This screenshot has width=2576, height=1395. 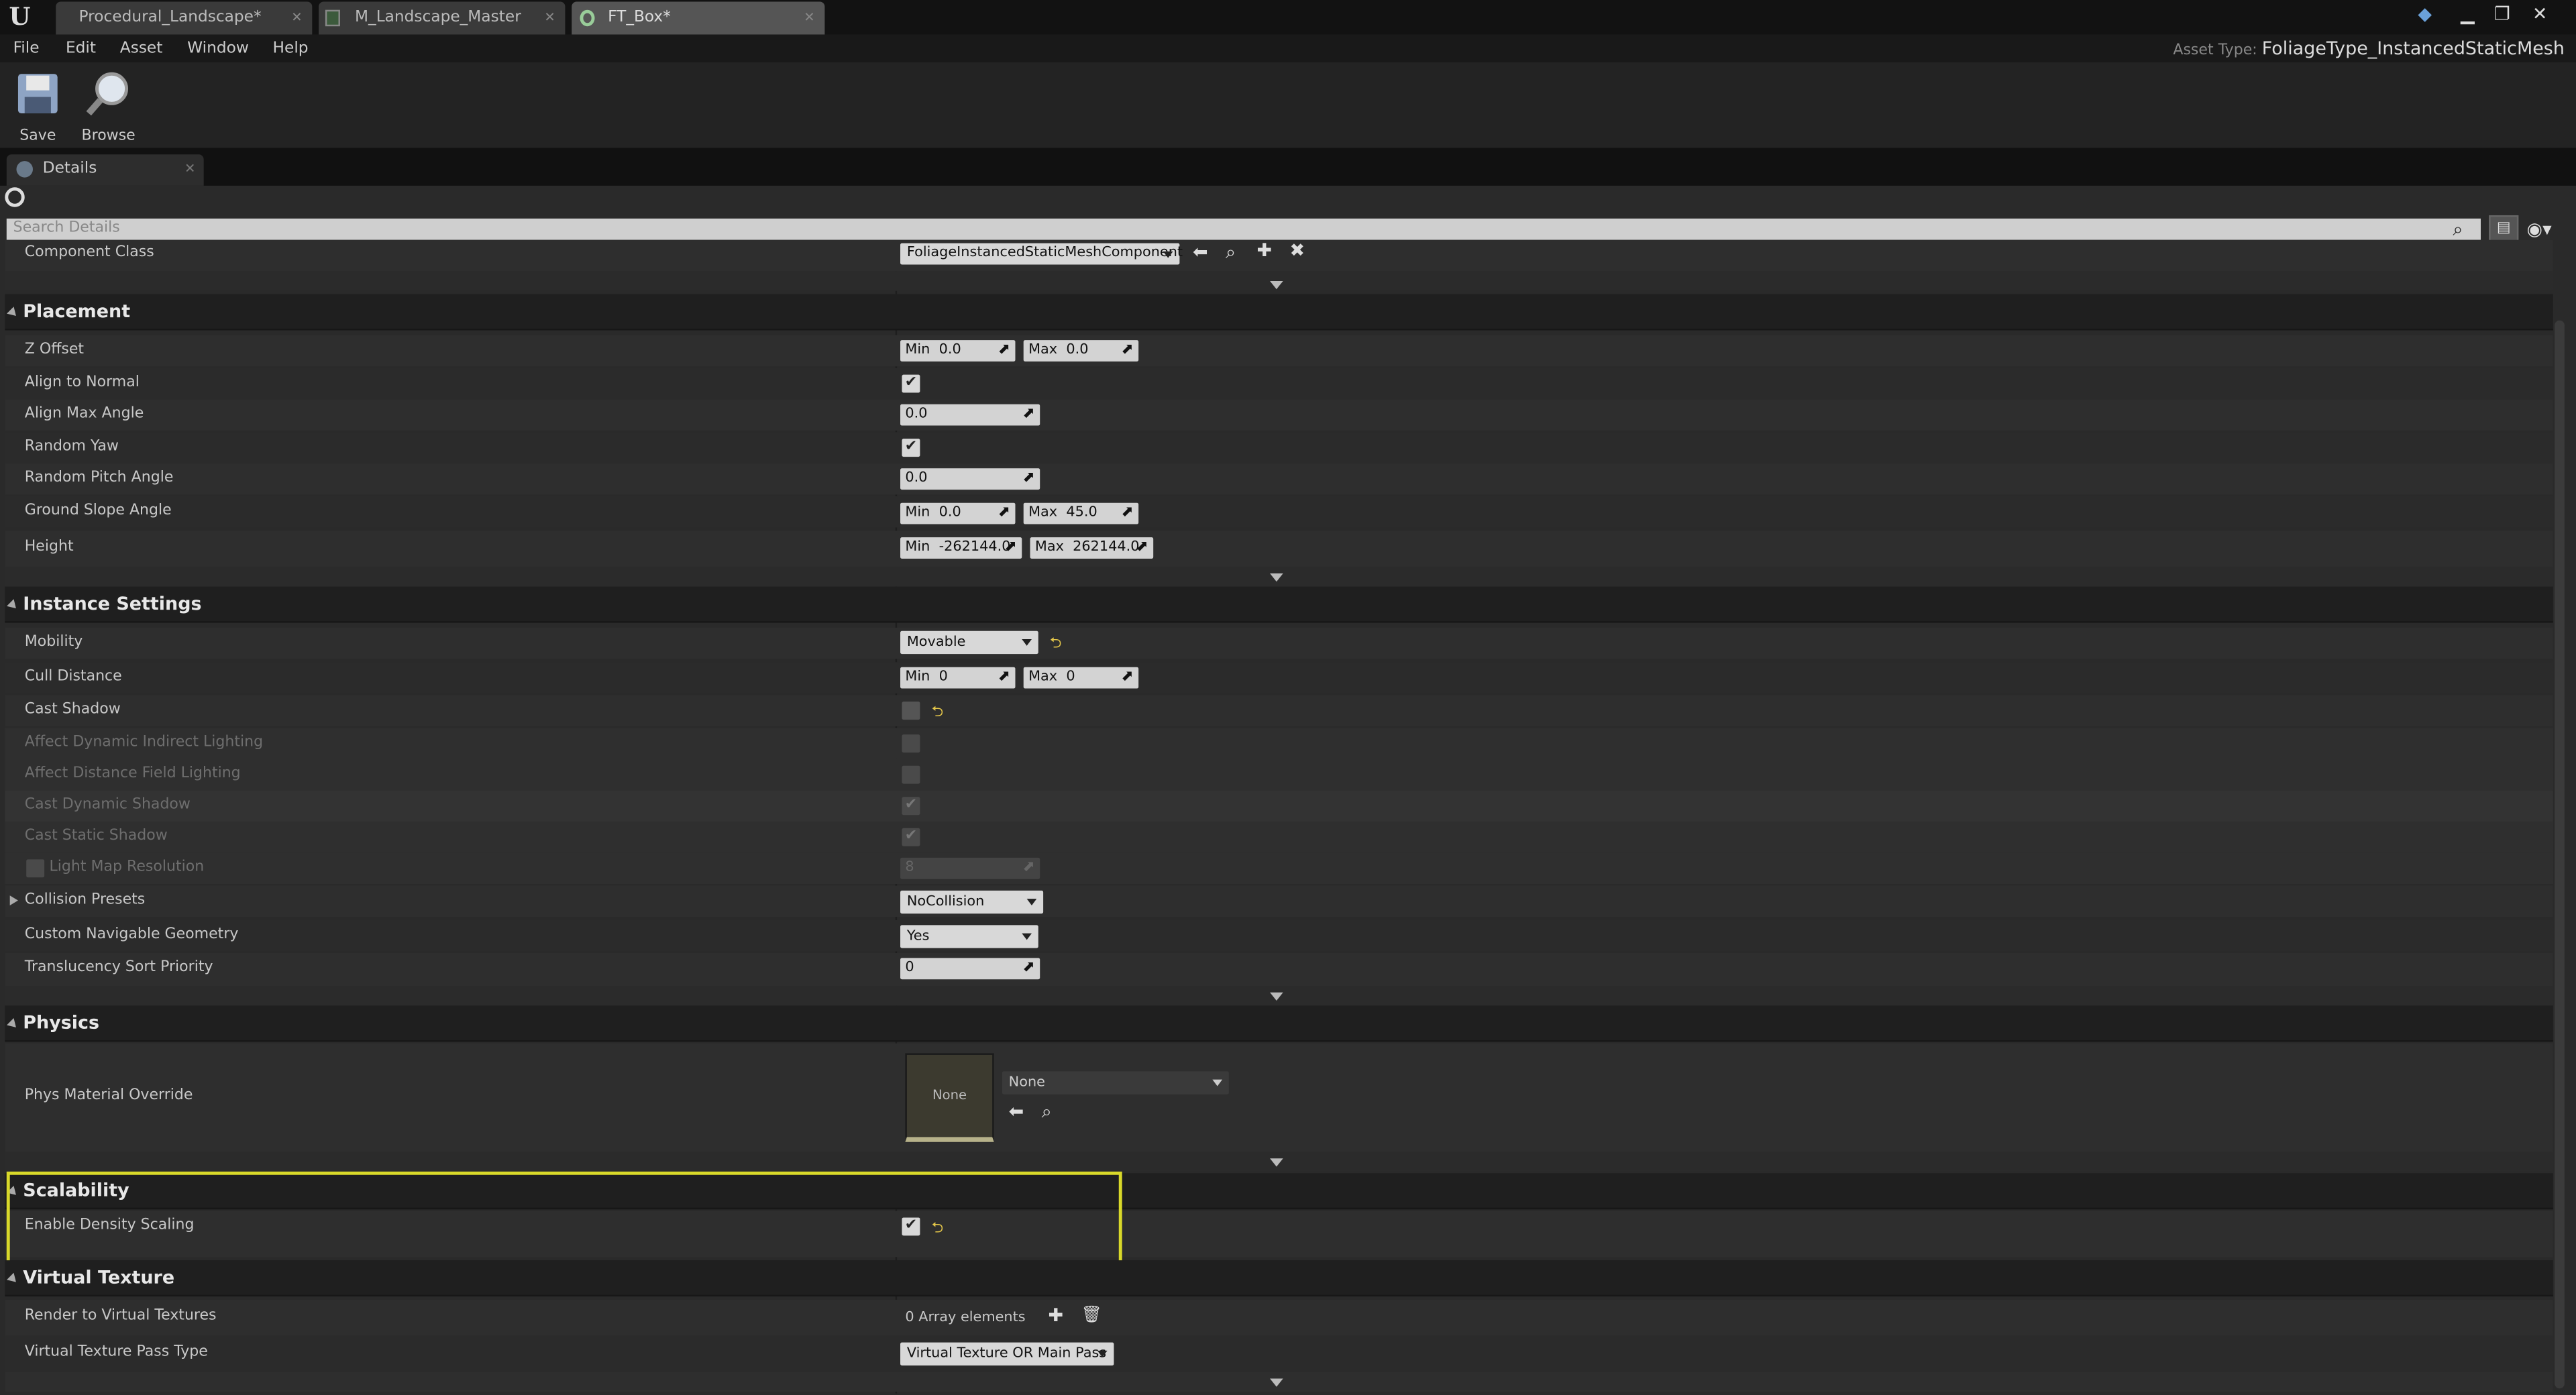 I want to click on prop-label: Random Yaw, so click(x=71, y=447).